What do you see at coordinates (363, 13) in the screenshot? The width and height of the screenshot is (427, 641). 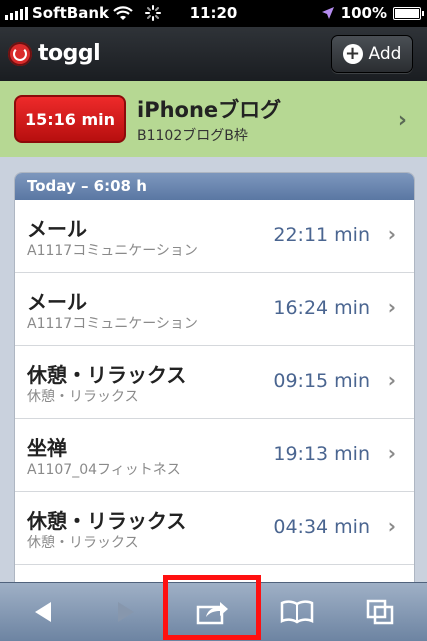 I see `battery-percent: 100%` at bounding box center [363, 13].